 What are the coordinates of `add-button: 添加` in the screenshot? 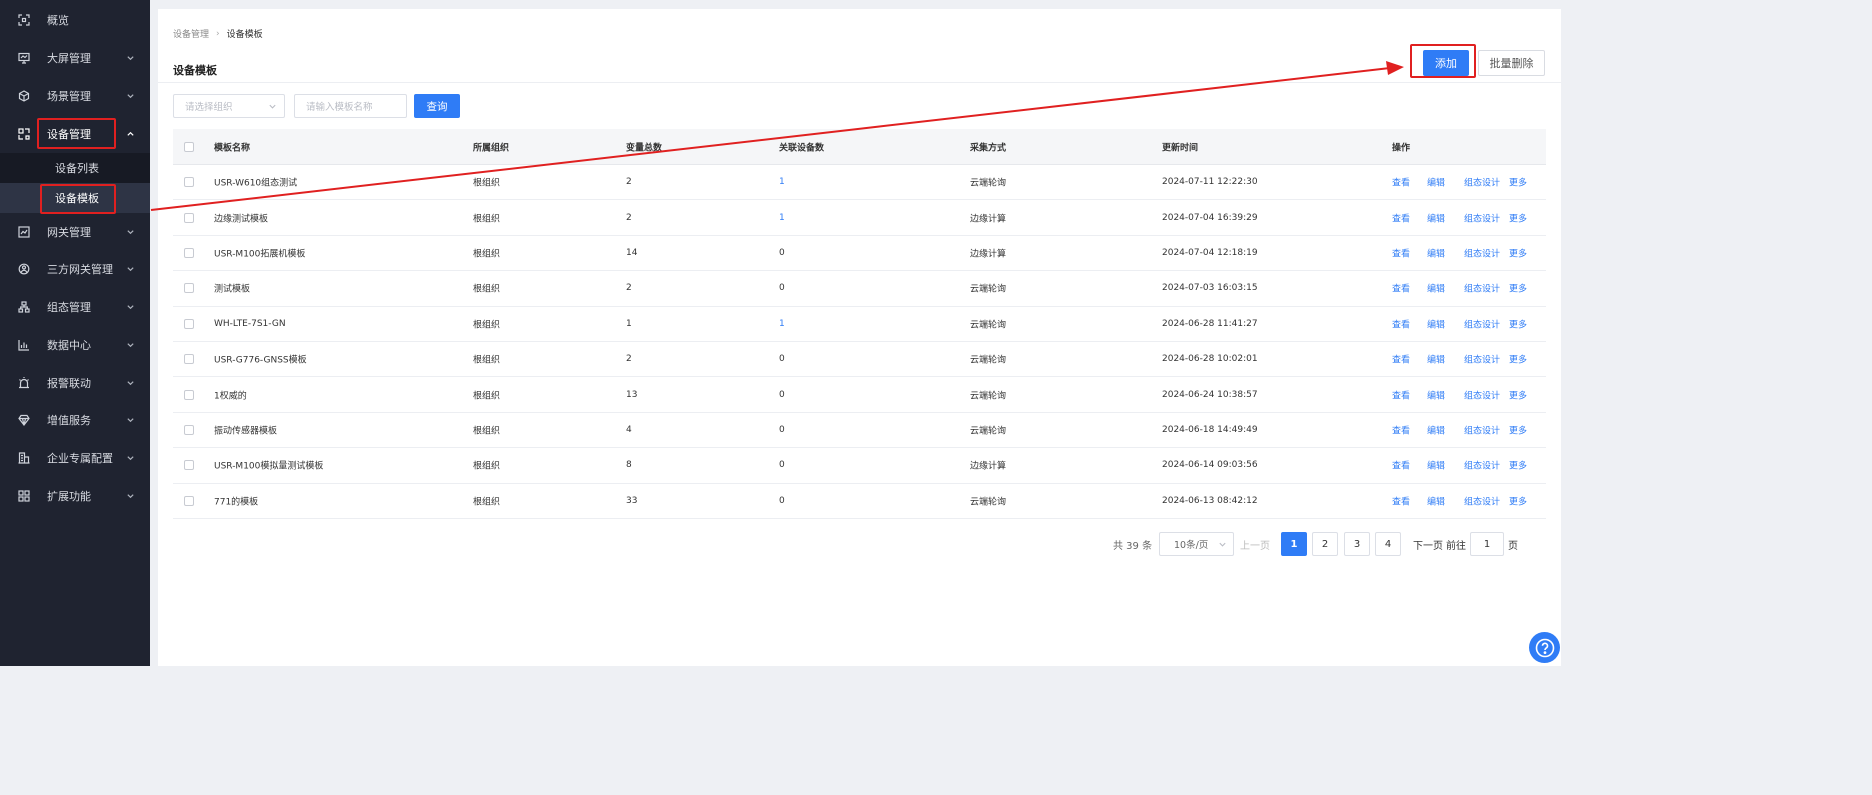 It's located at (1446, 63).